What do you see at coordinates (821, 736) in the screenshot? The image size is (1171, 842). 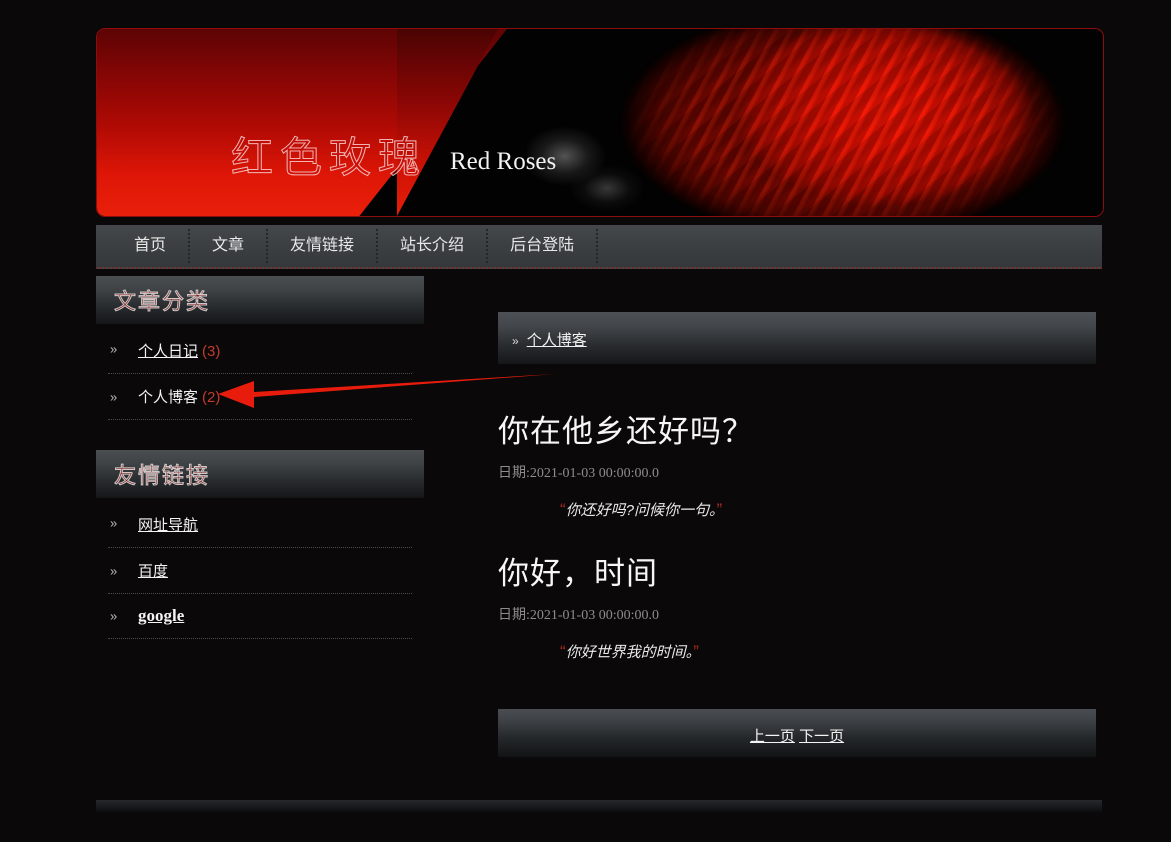 I see `pagination-next-link: 下一页` at bounding box center [821, 736].